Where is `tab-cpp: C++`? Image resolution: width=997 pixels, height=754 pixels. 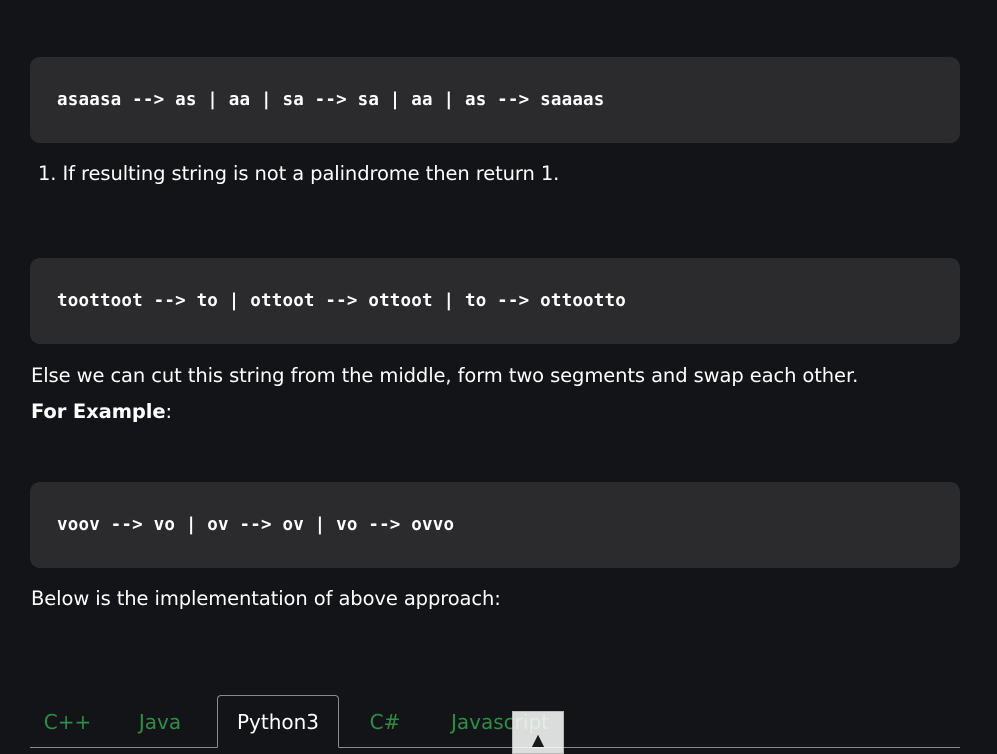 tab-cpp: C++ is located at coordinates (67, 721).